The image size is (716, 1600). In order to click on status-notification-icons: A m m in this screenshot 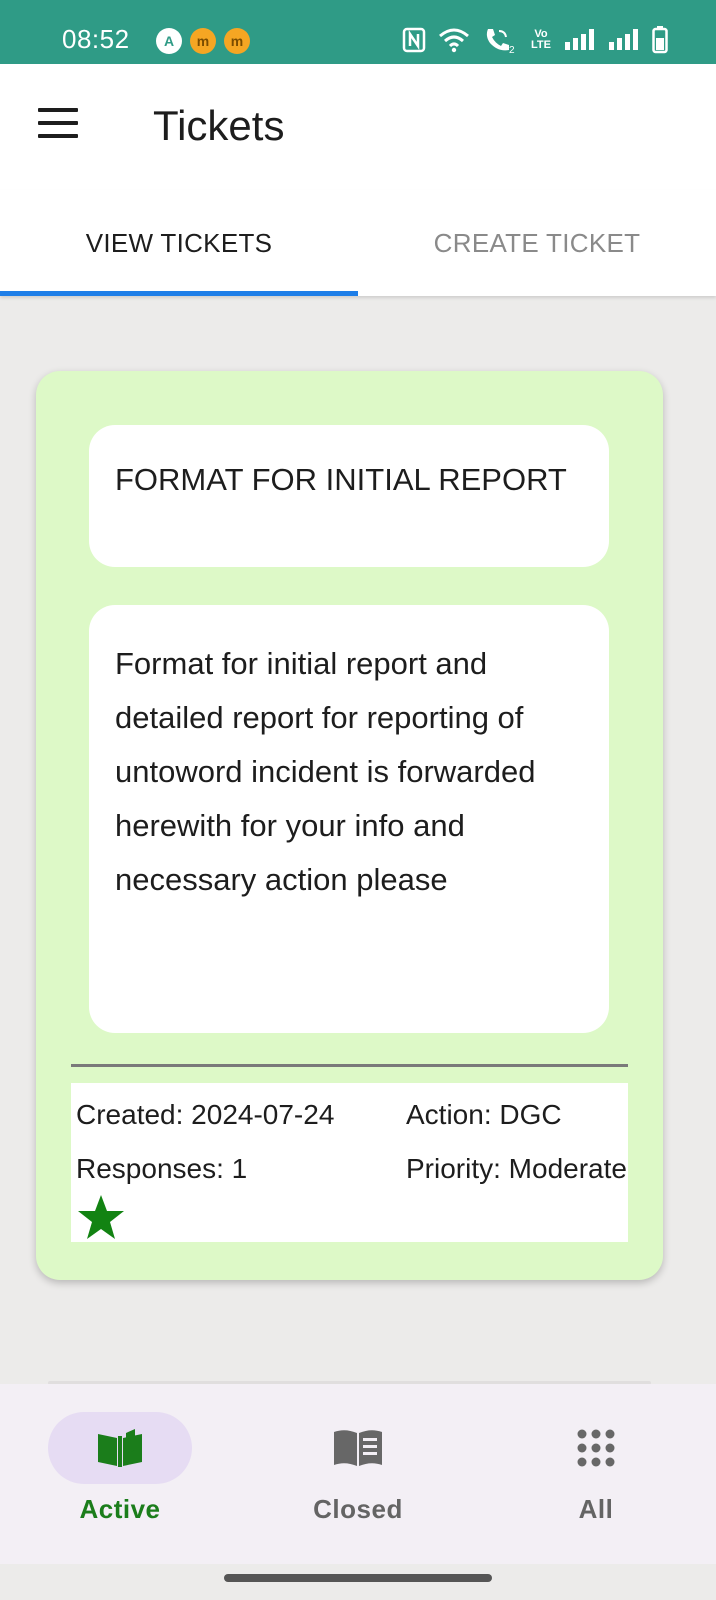, I will do `click(203, 41)`.